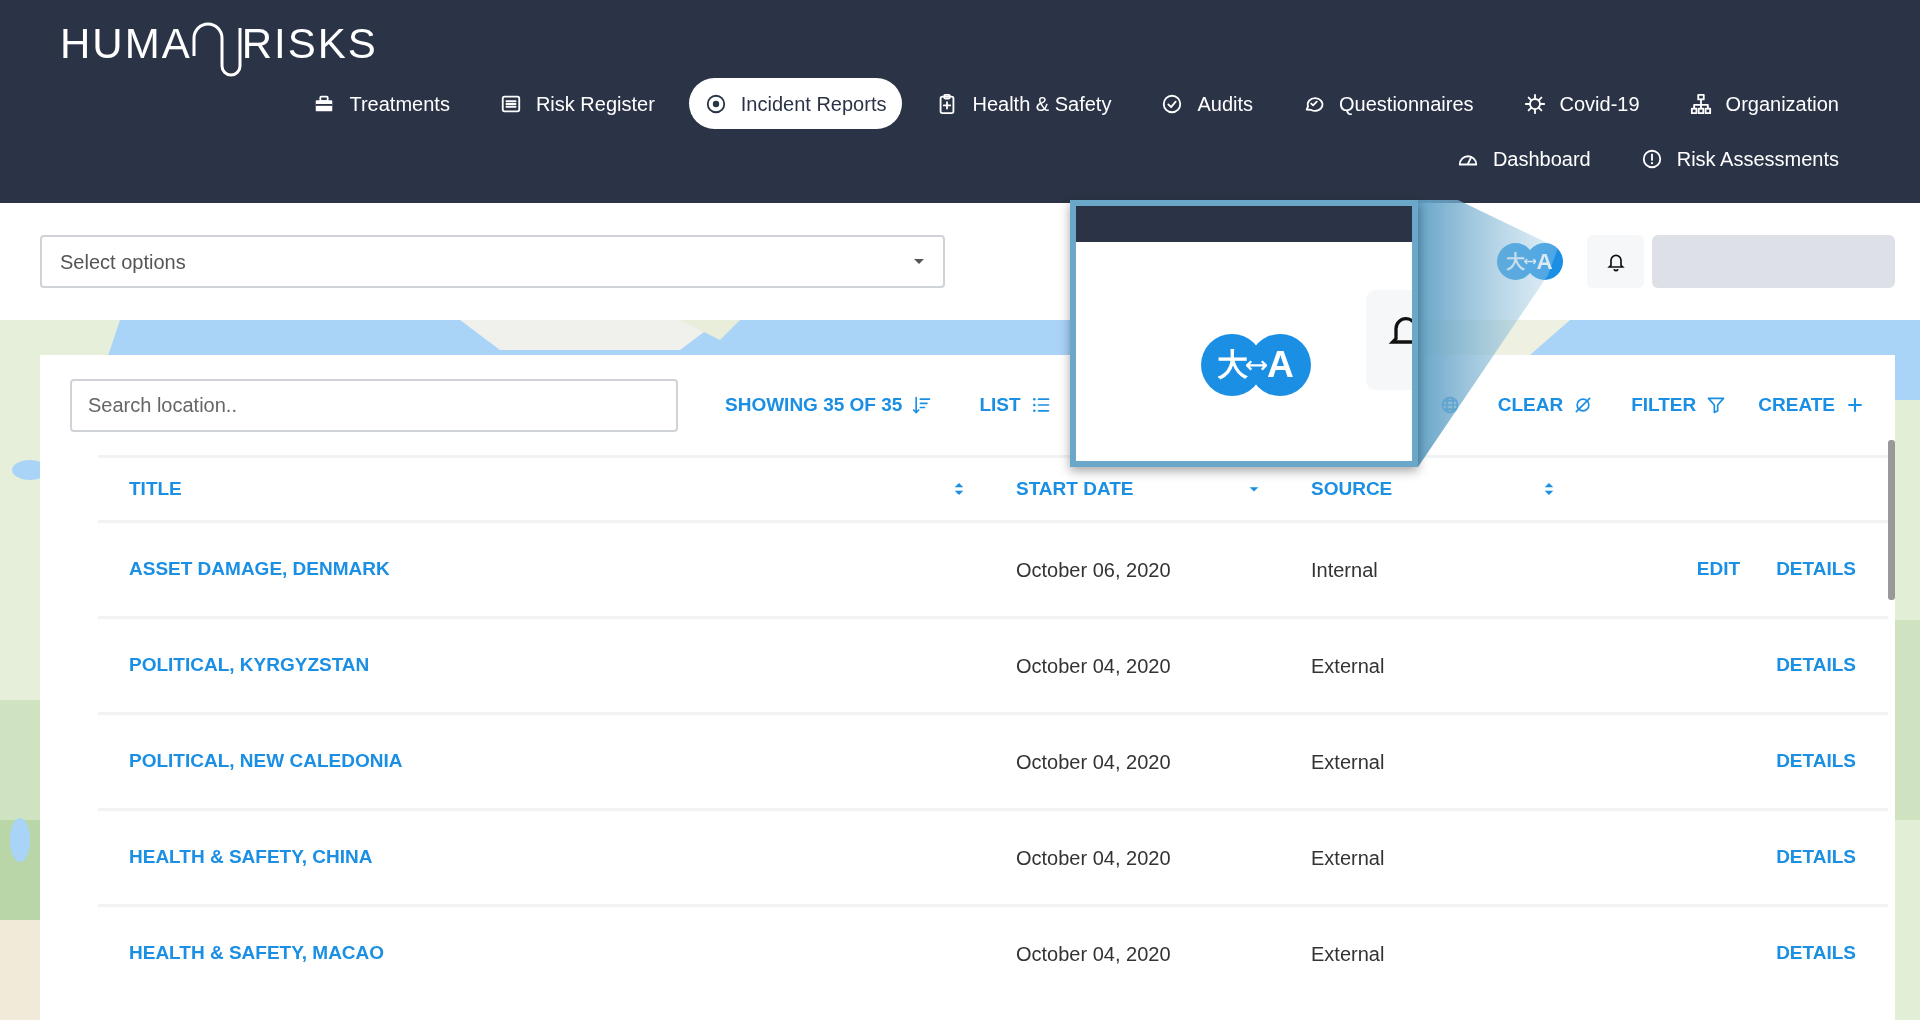  I want to click on column-header: SOURCE, so click(1432, 489).